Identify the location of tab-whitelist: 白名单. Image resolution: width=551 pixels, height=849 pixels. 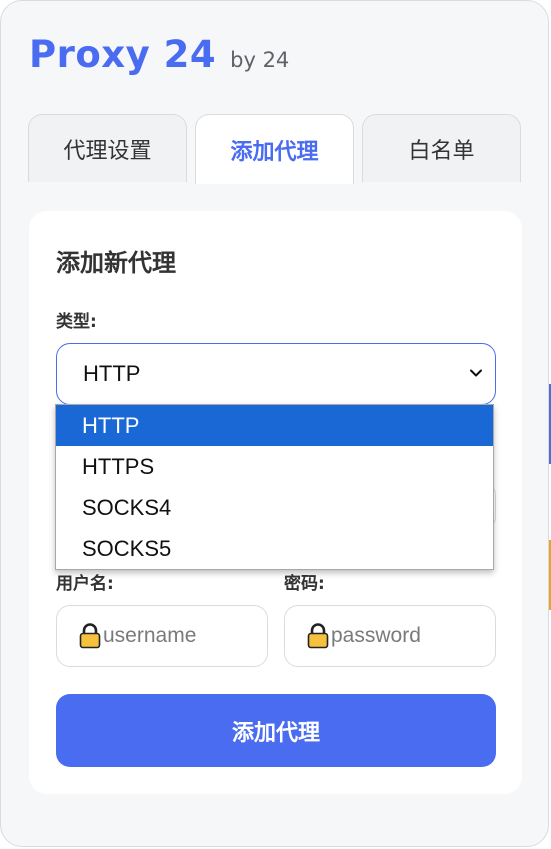
(441, 148).